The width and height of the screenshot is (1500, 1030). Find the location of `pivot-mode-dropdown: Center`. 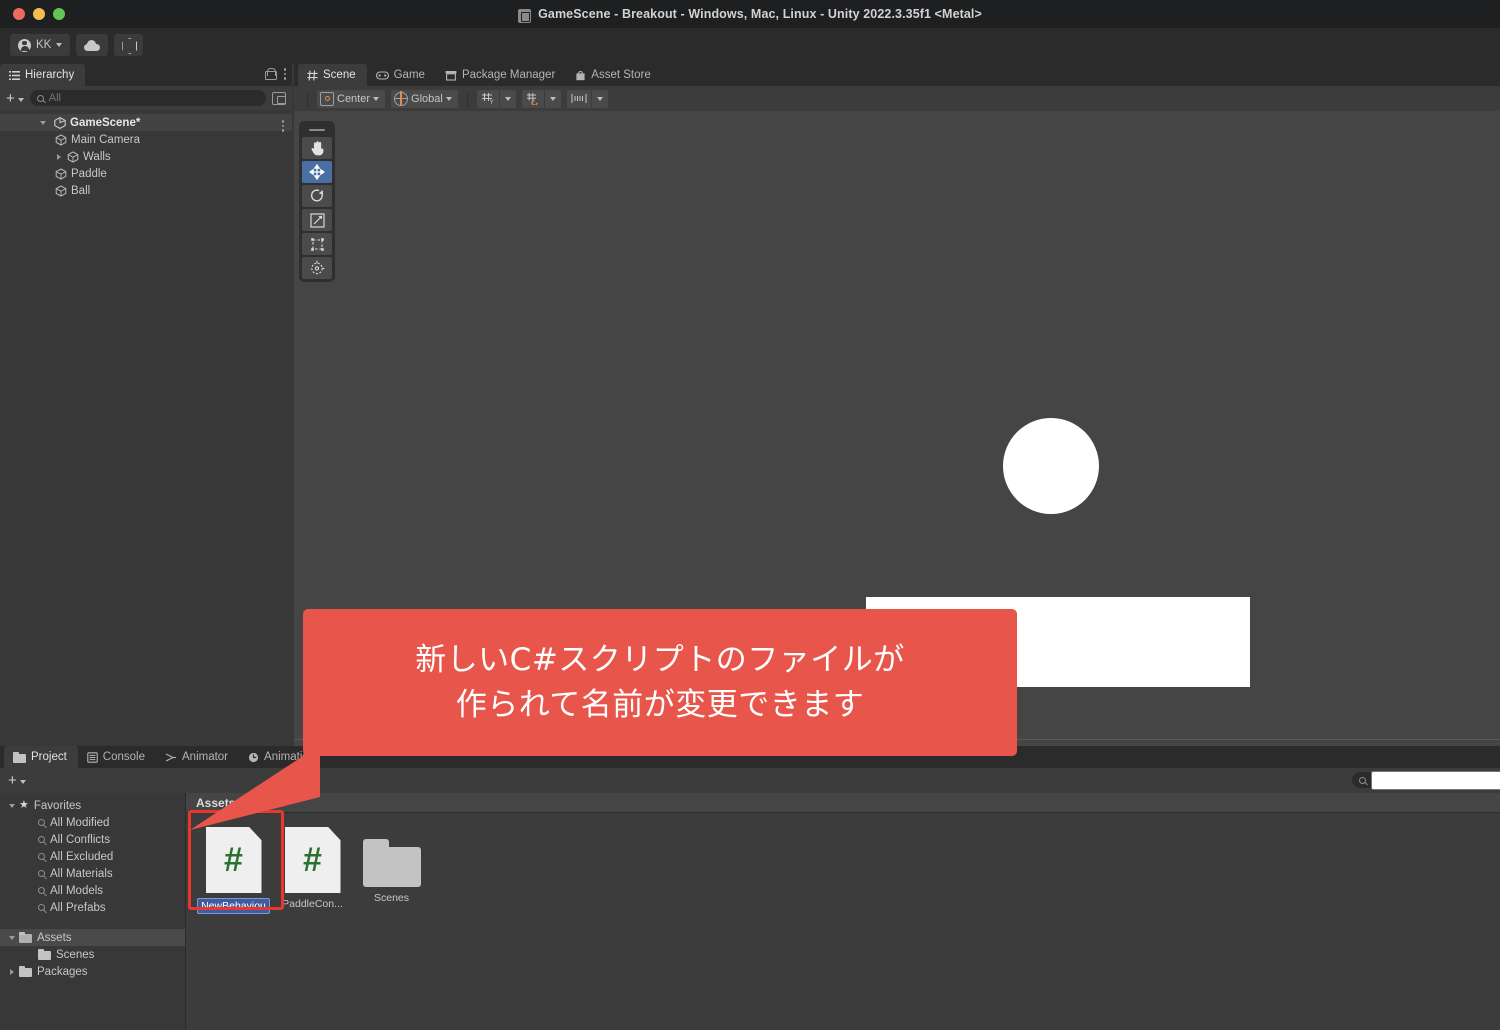

pivot-mode-dropdown: Center is located at coordinates (351, 98).